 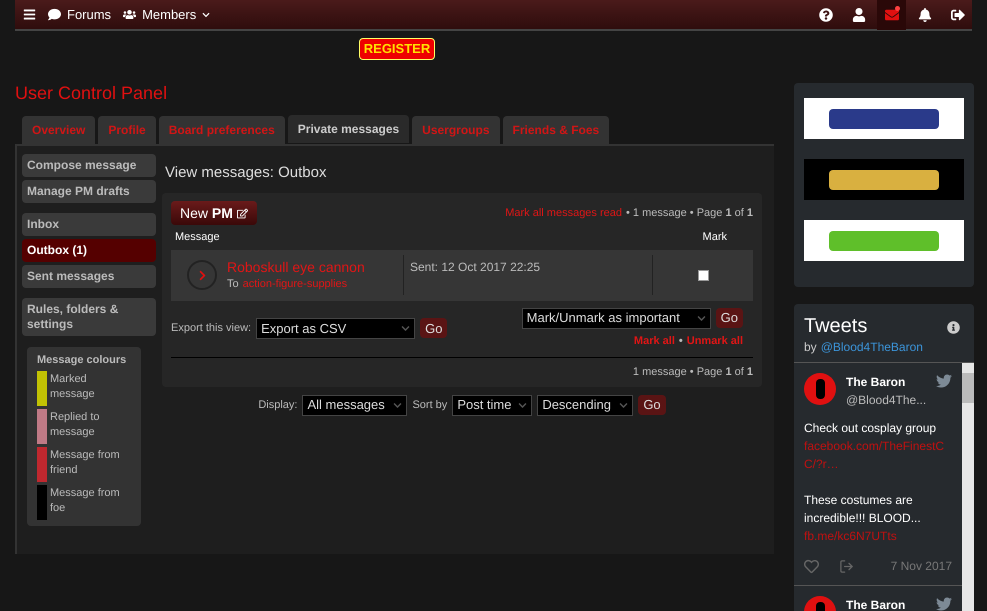 What do you see at coordinates (836, 326) in the screenshot?
I see `tweets-title: Tweets` at bounding box center [836, 326].